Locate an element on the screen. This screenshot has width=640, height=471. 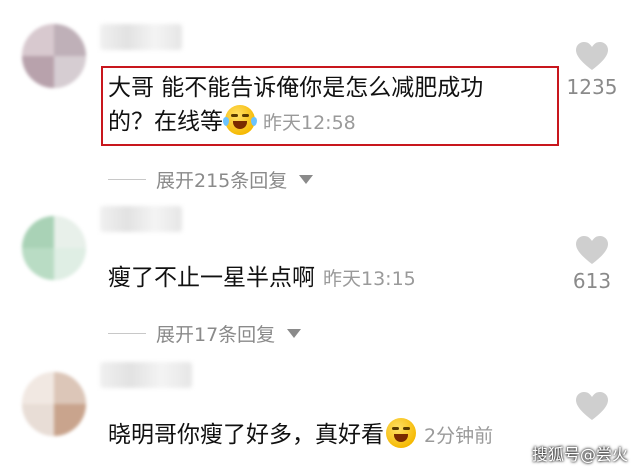
expand-replies-label: 展开17条回复 is located at coordinates (216, 335).